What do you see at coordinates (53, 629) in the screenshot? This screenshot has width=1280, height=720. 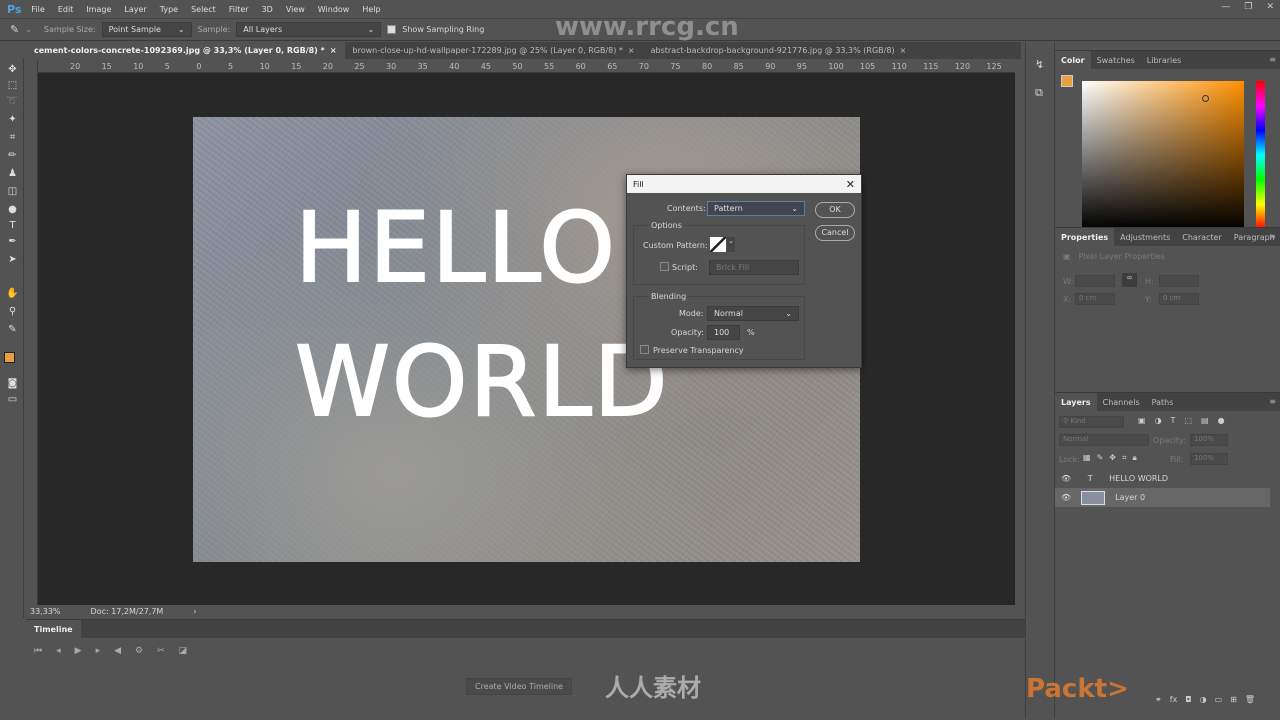 I see `timeline-tab: Timeline` at bounding box center [53, 629].